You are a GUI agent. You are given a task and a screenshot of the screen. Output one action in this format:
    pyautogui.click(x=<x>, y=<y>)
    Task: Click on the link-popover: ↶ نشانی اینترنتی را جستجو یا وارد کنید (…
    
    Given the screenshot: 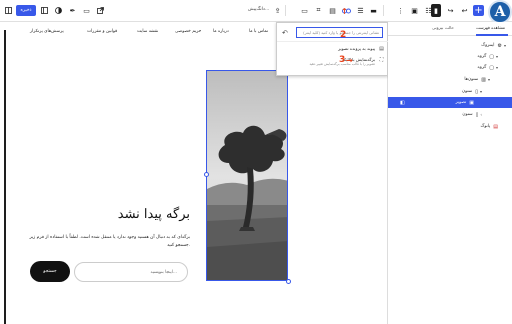 What is the action you would take?
    pyautogui.click(x=332, y=49)
    